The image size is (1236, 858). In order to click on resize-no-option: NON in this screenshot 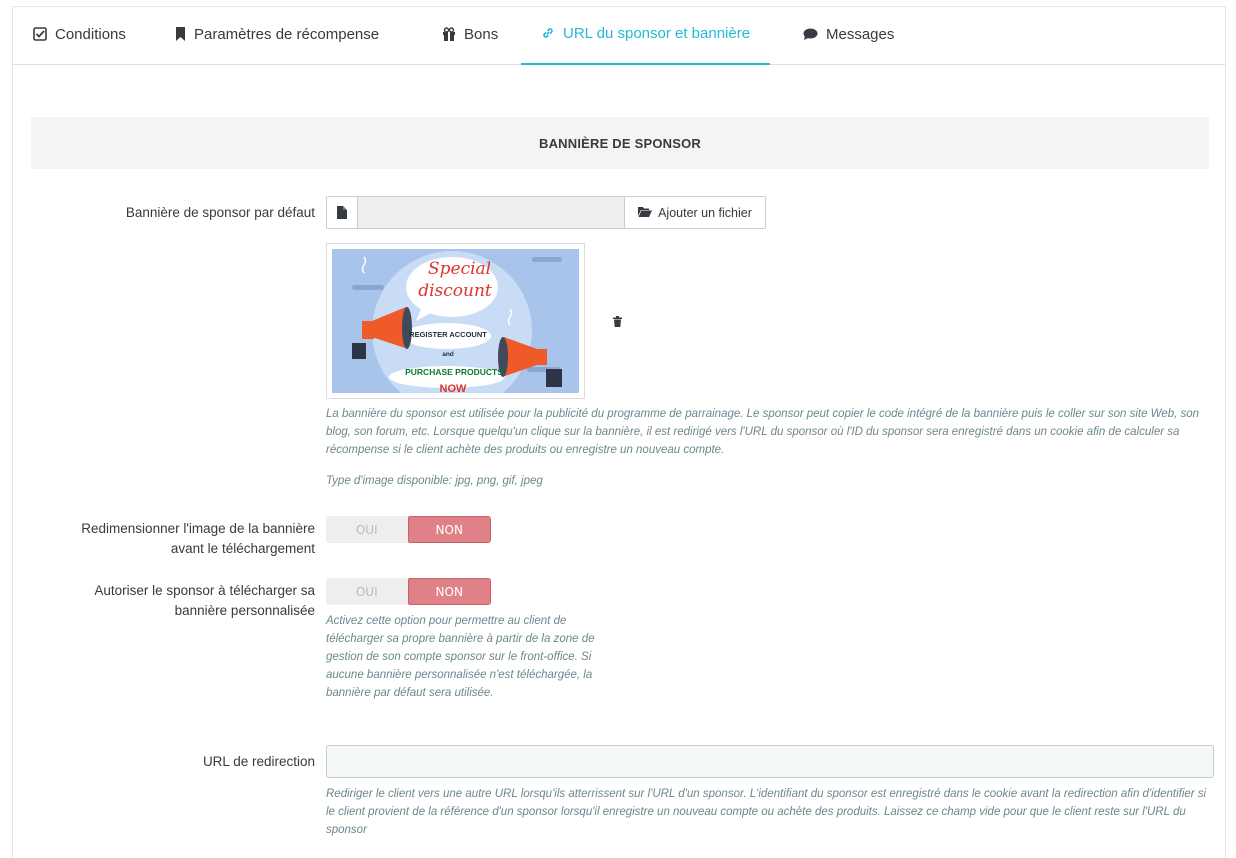, I will do `click(449, 529)`.